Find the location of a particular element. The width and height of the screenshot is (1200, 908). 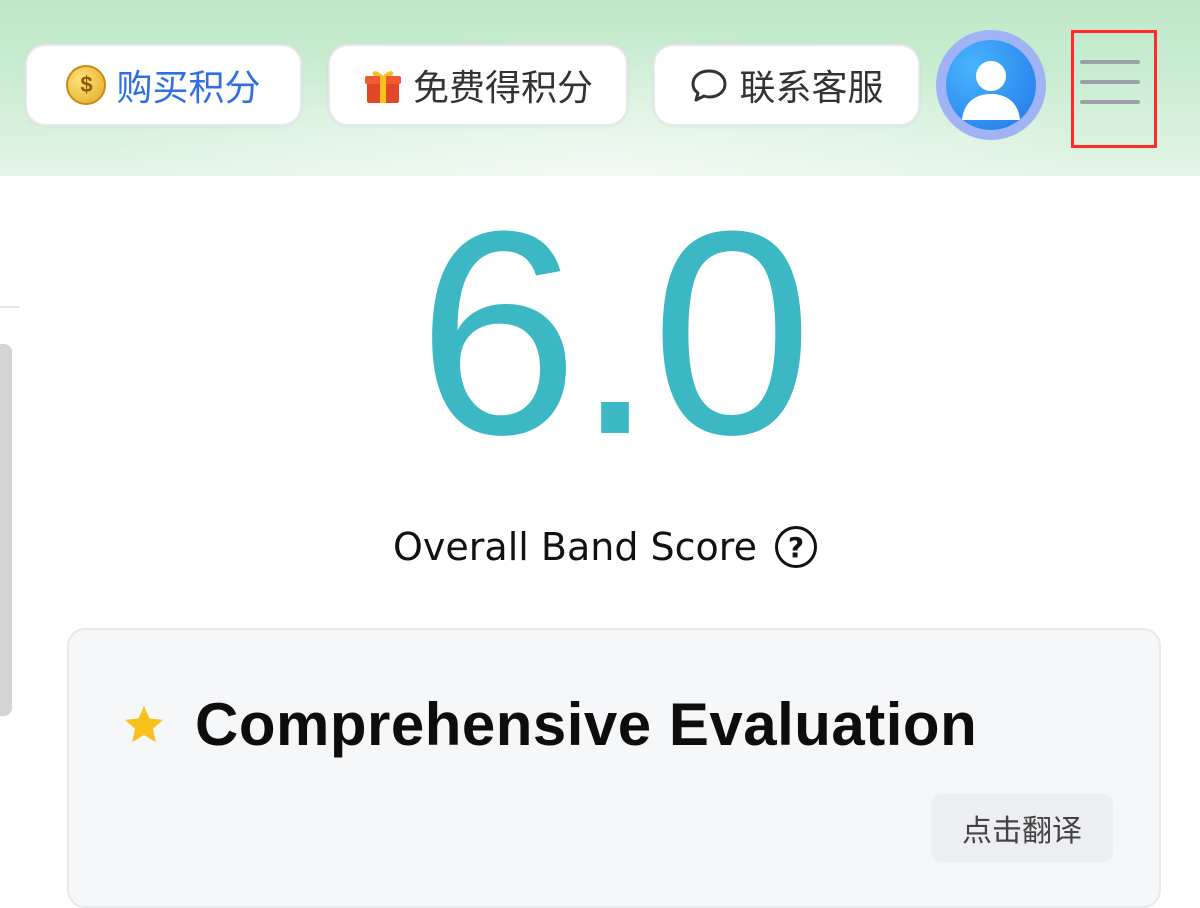

gift-icon is located at coordinates (382, 87).